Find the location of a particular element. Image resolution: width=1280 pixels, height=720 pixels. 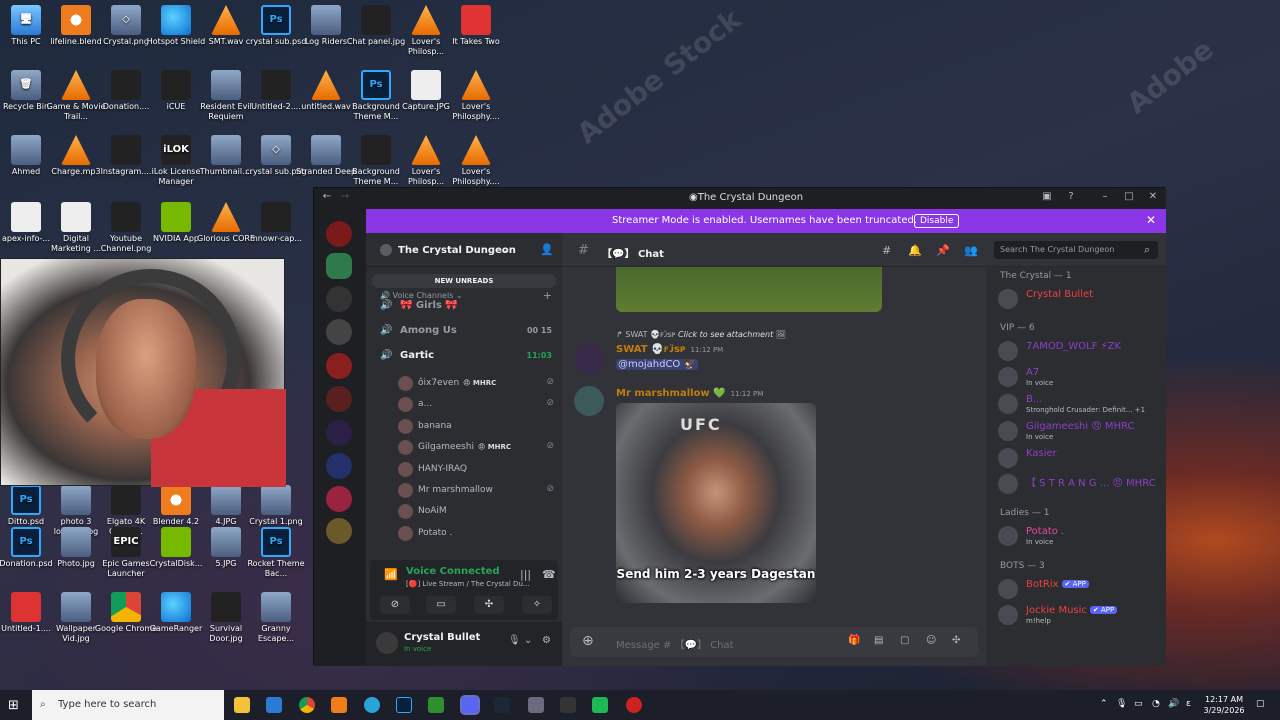

minimize-icon: – is located at coordinates (1105, 198).